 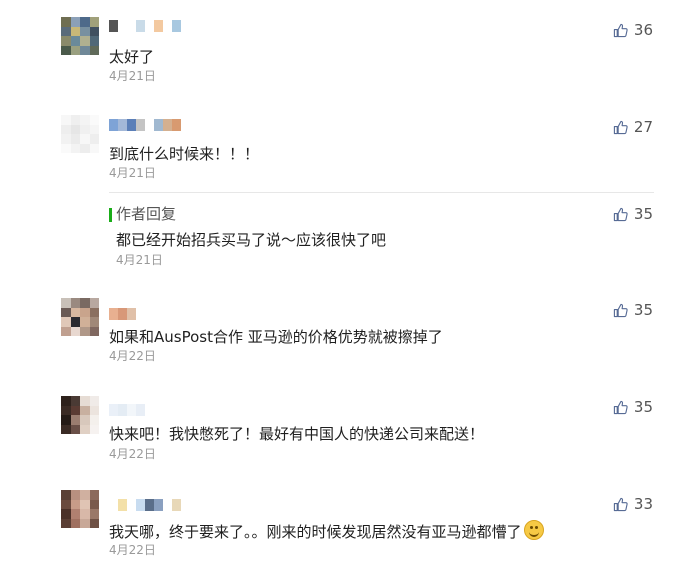 I want to click on reply-text: 都已经开始招兵买马了说～应该很快了吧, so click(x=251, y=240).